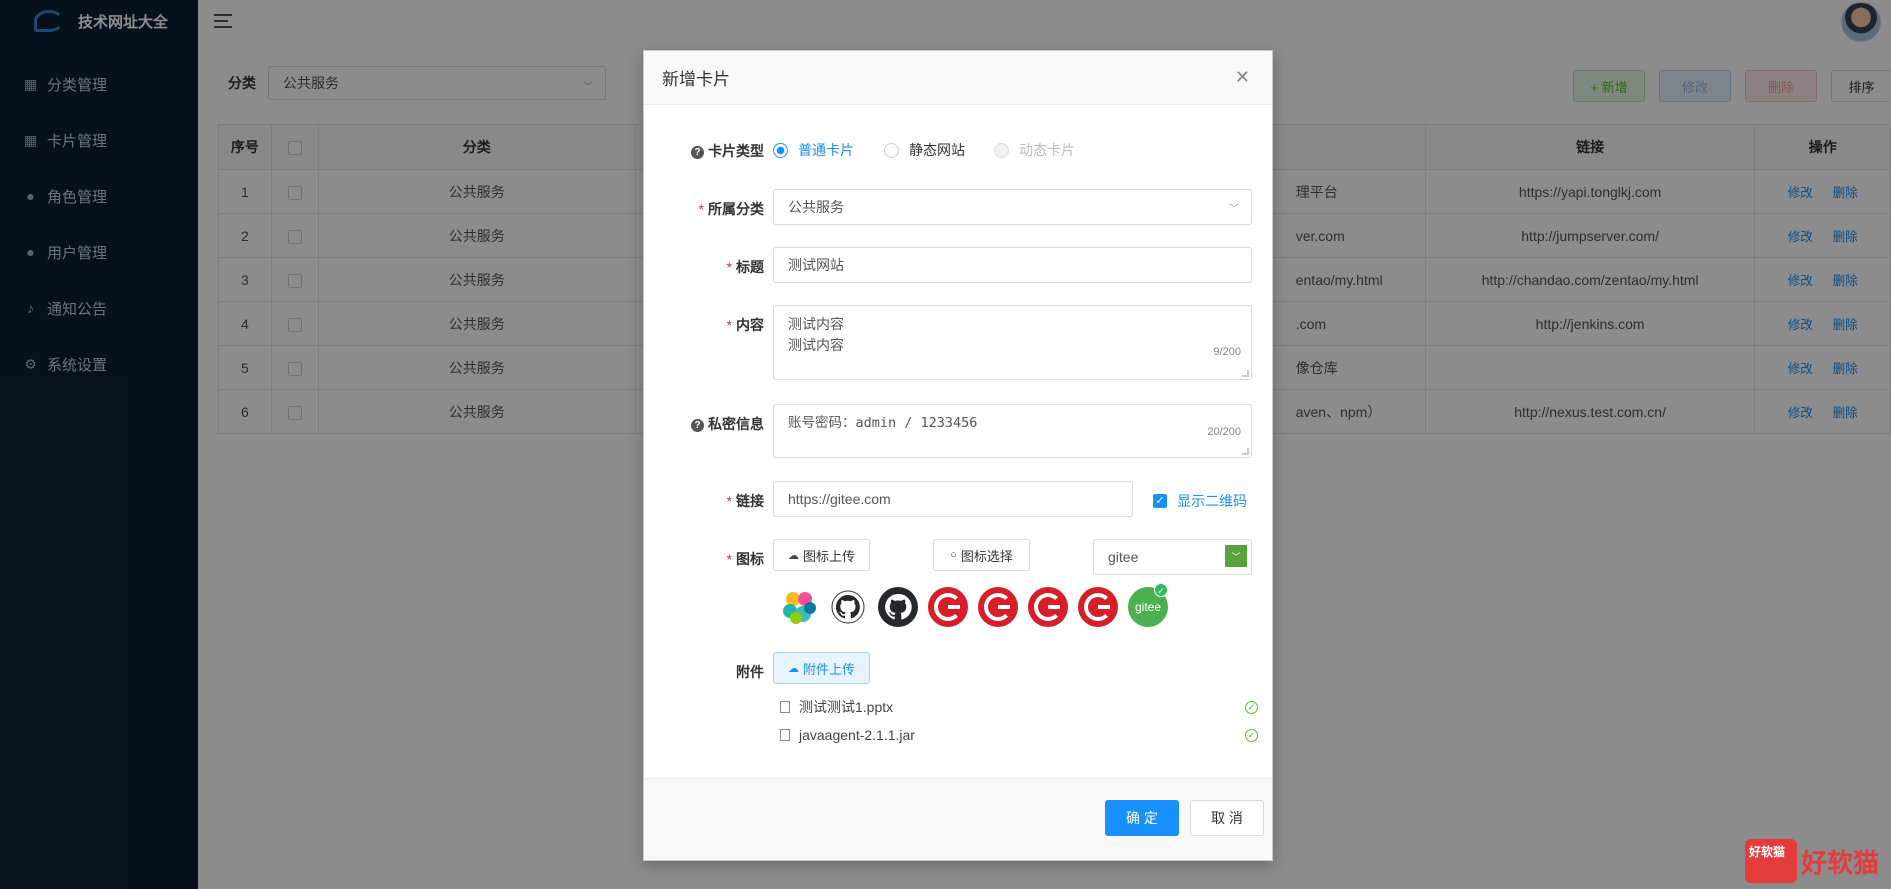  Describe the element at coordinates (883, 423) in the screenshot. I see `private-info-value: 账号密码：admin / 1233456` at that location.